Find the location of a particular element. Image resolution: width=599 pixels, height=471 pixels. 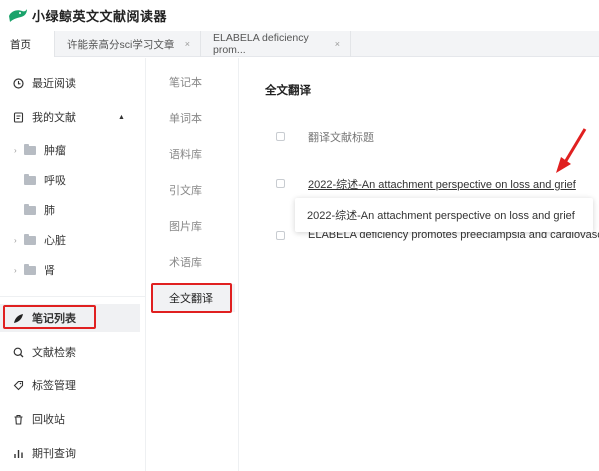

app-title: 小绿鲸英文文献阅读器 is located at coordinates (100, 16).